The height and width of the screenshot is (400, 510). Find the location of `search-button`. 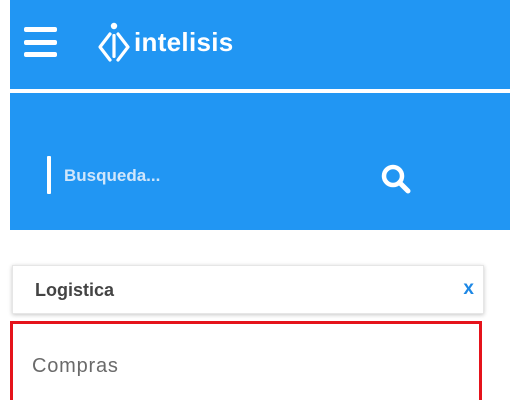

search-button is located at coordinates (396, 179).